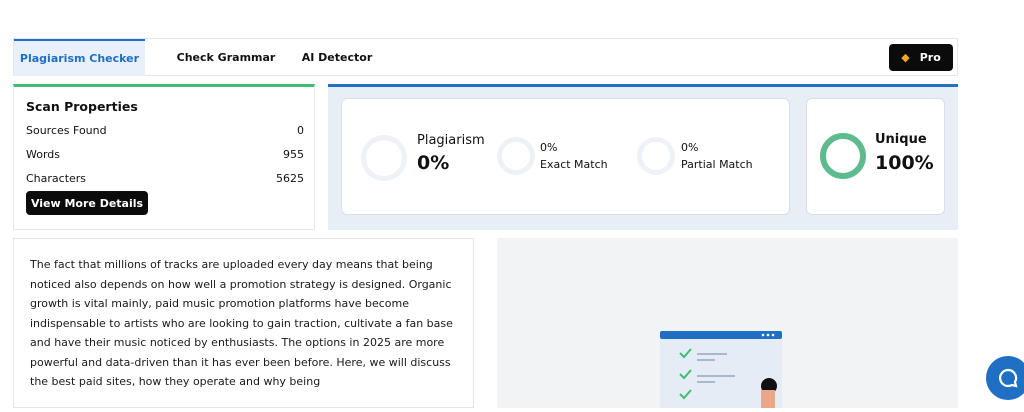 This screenshot has height=412, width=1024. I want to click on tab-plagiarism-checker: Plagiarism Checker, so click(79, 57).